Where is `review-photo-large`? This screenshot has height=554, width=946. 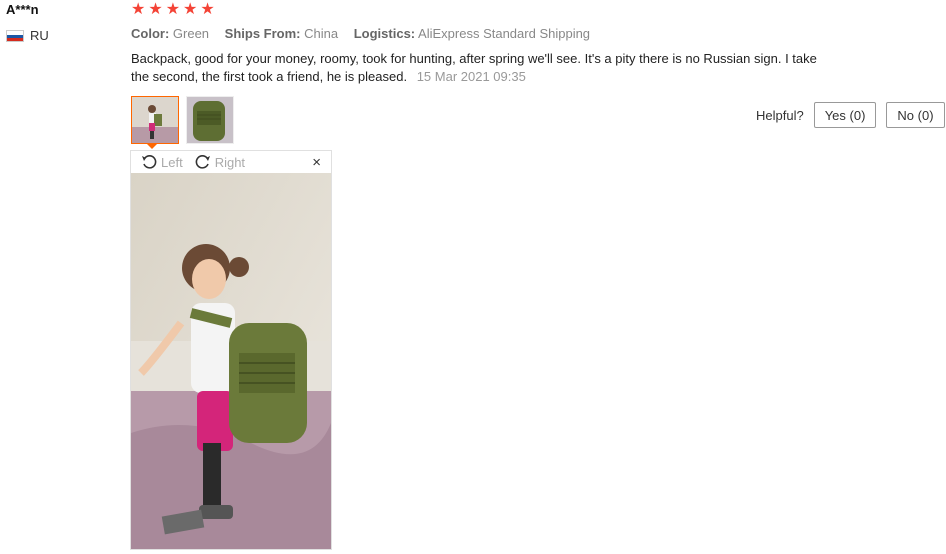
review-photo-large is located at coordinates (231, 361).